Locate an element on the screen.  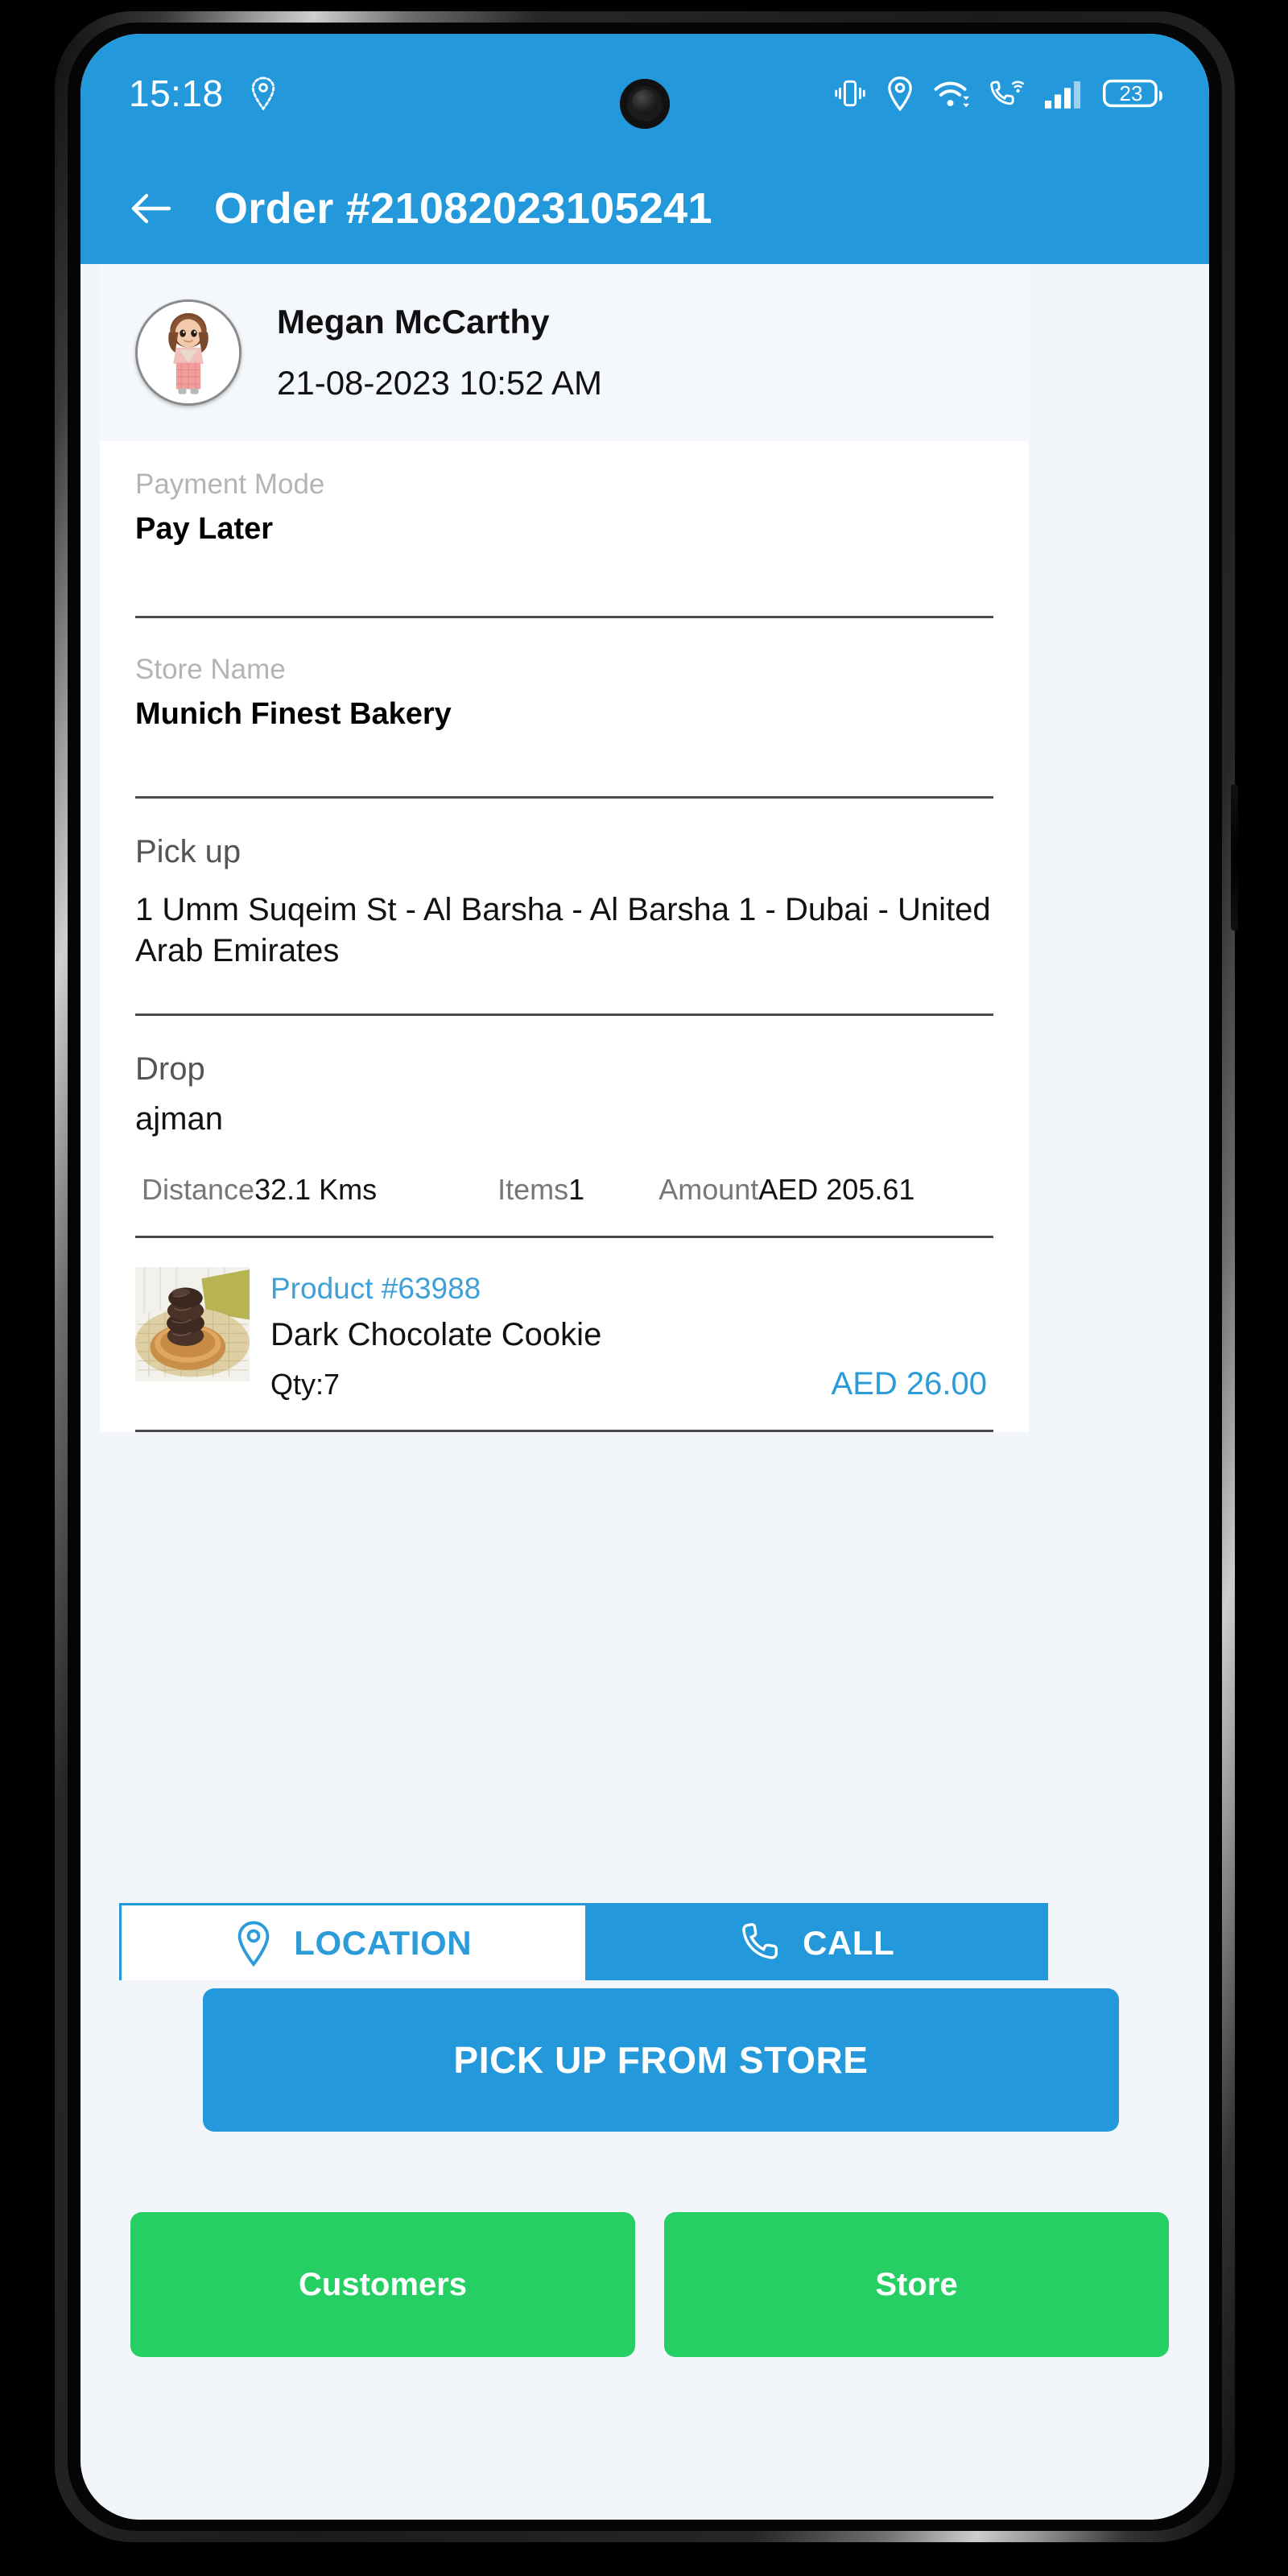
page-title: Order #21082023105241 is located at coordinates (463, 208).